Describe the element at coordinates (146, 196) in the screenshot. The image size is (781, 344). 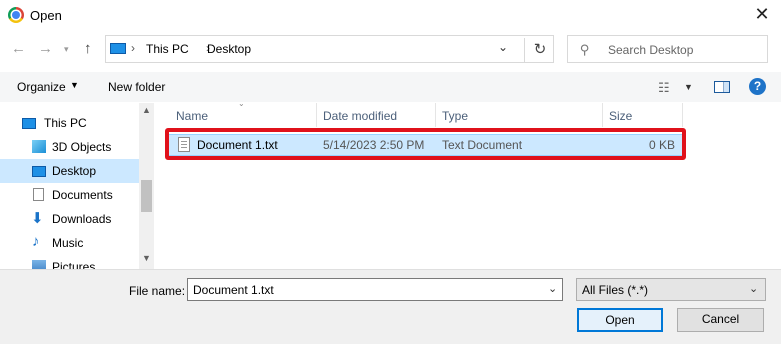
I see `scrollbar-thumb` at that location.